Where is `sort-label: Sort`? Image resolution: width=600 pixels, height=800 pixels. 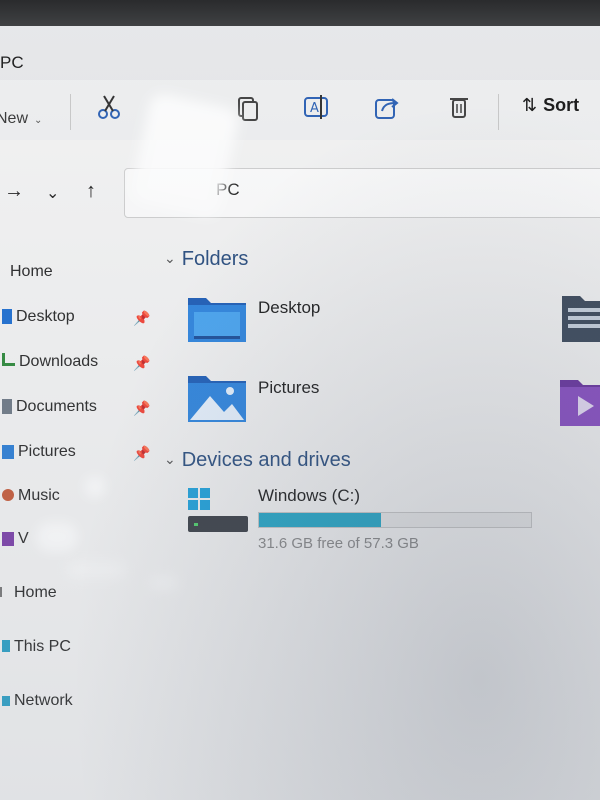 sort-label: Sort is located at coordinates (561, 105).